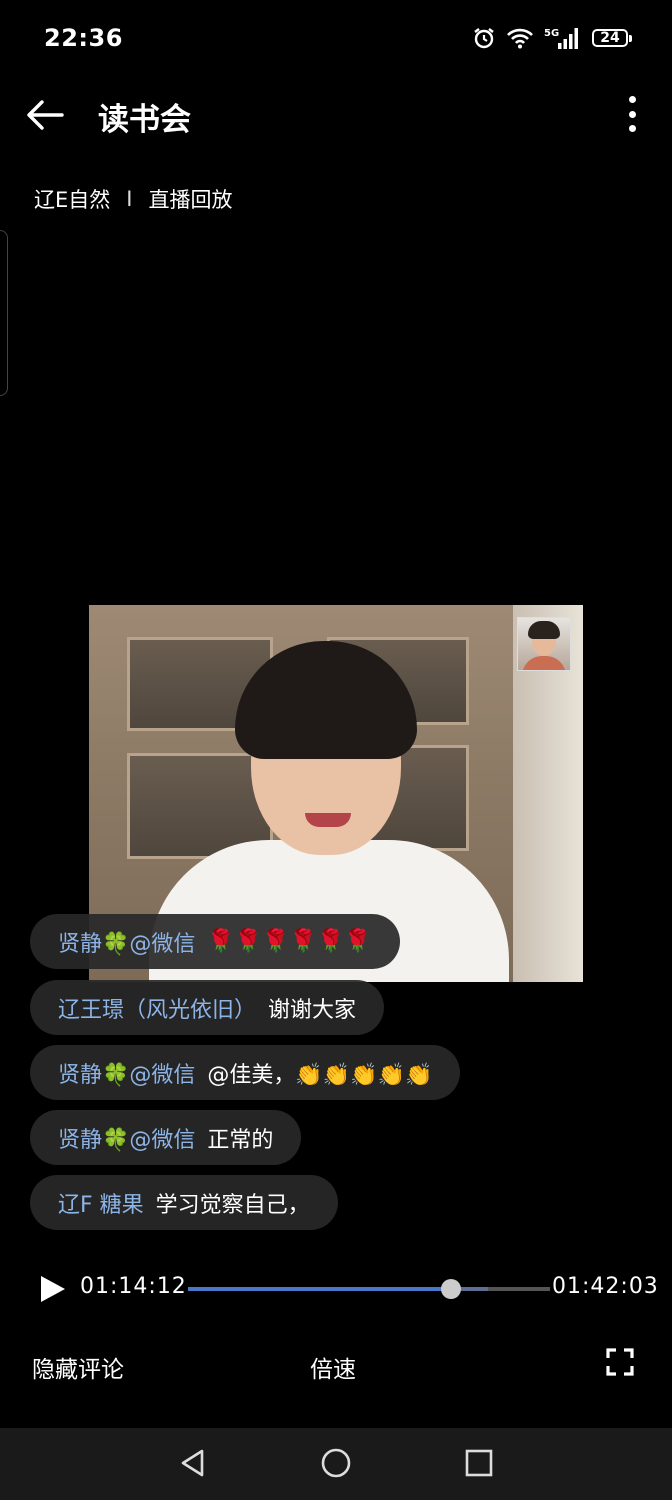 The width and height of the screenshot is (672, 1500). Describe the element at coordinates (544, 644) in the screenshot. I see `pip-video` at that location.